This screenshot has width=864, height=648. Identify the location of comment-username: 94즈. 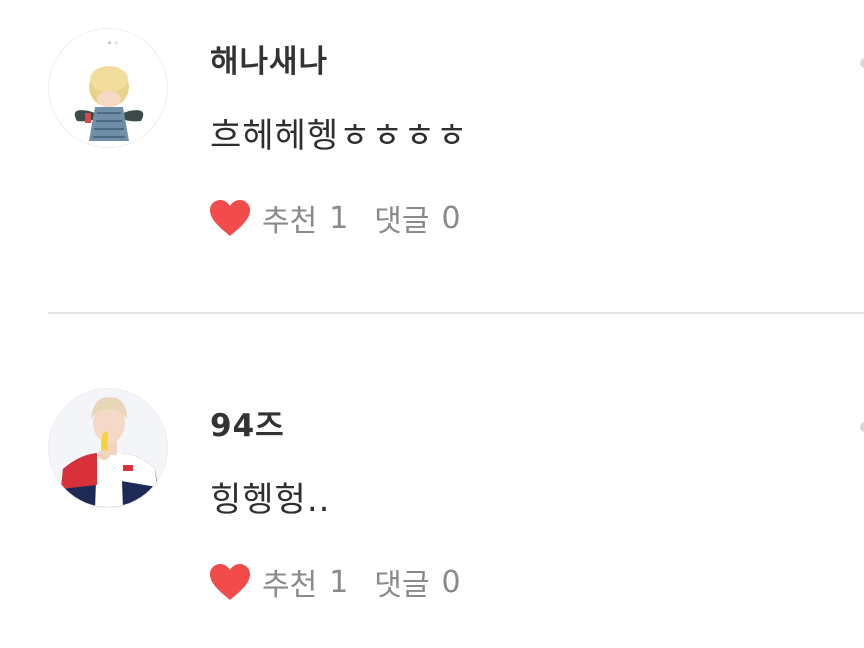
(247, 422).